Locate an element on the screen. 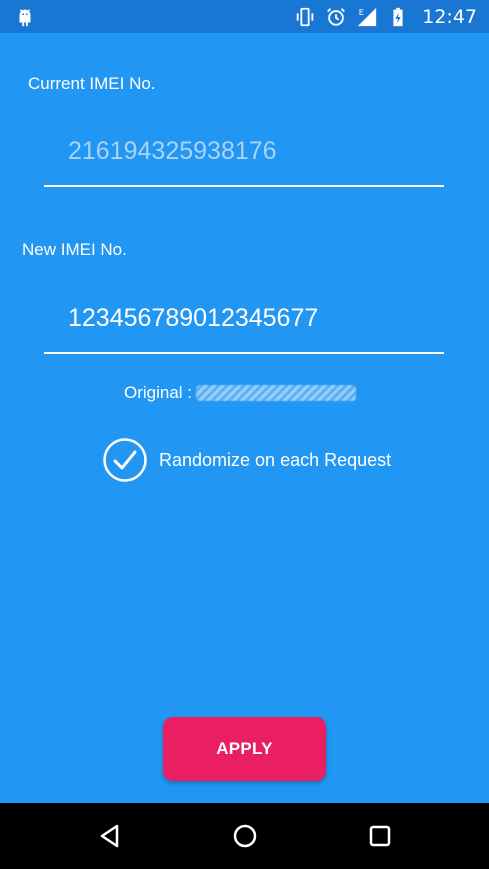 The image size is (489, 869). original-label: Original : is located at coordinates (158, 392).